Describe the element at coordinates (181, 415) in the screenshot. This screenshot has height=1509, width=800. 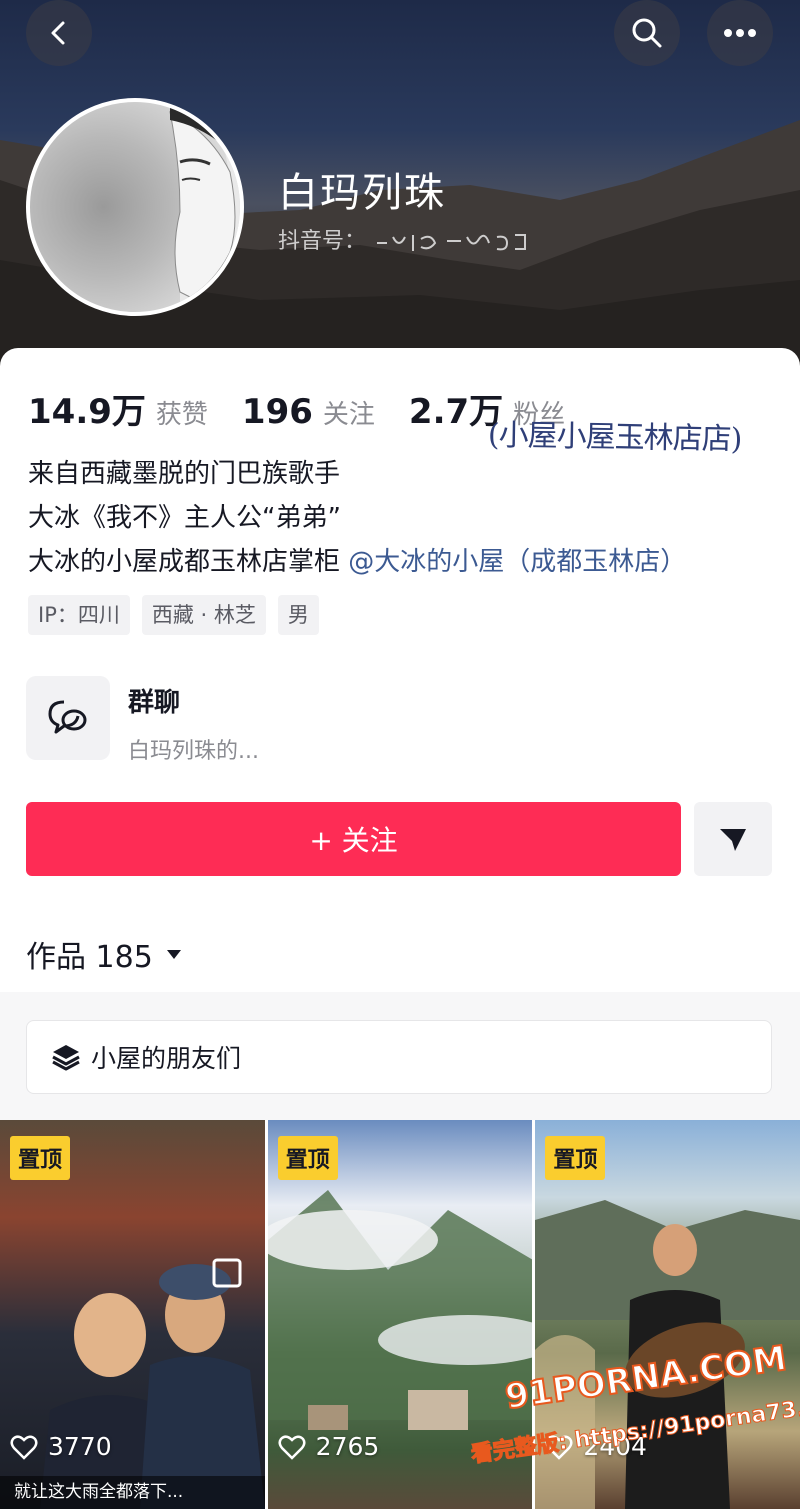
I see `likes-label: 获赞` at that location.